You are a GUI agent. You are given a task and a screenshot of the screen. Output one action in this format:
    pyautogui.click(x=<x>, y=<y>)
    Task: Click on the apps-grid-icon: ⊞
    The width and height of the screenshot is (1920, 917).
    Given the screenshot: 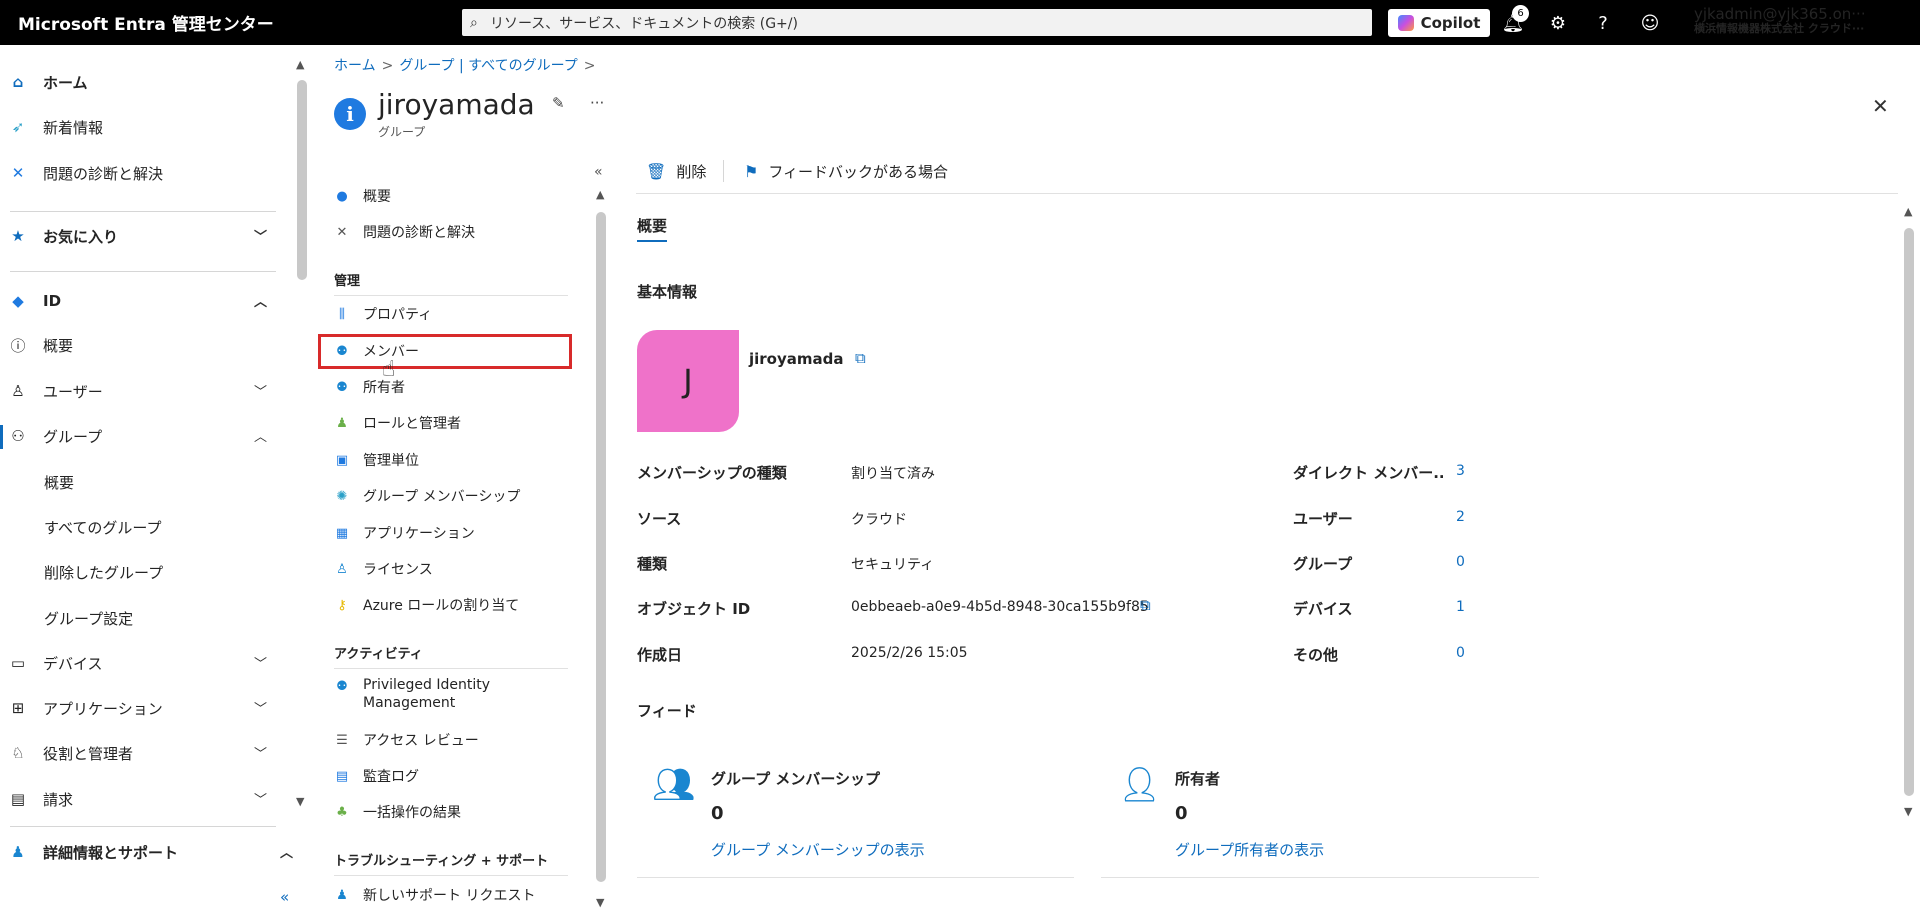 What is the action you would take?
    pyautogui.click(x=18, y=708)
    